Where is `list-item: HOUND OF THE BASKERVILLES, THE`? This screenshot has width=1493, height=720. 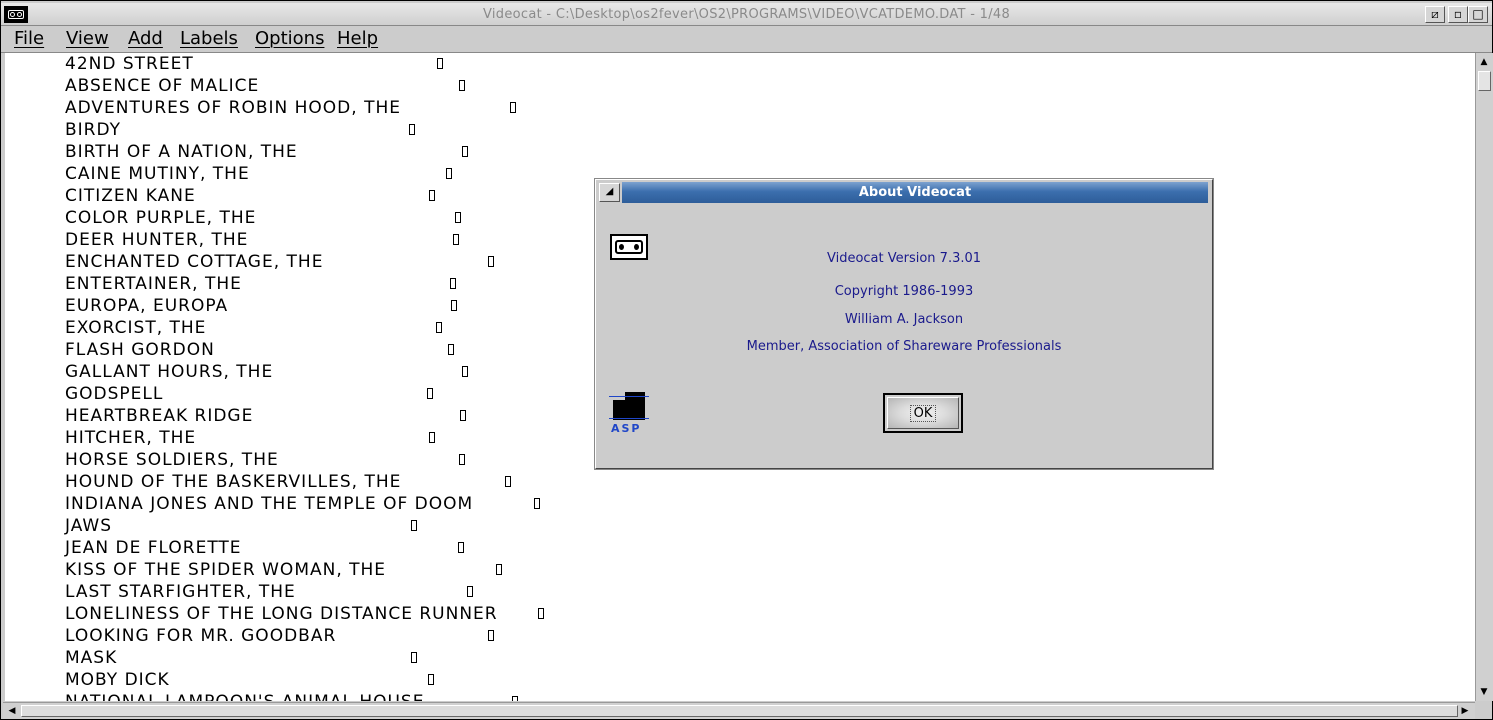 list-item: HOUND OF THE BASKERVILLES, THE is located at coordinates (288, 482).